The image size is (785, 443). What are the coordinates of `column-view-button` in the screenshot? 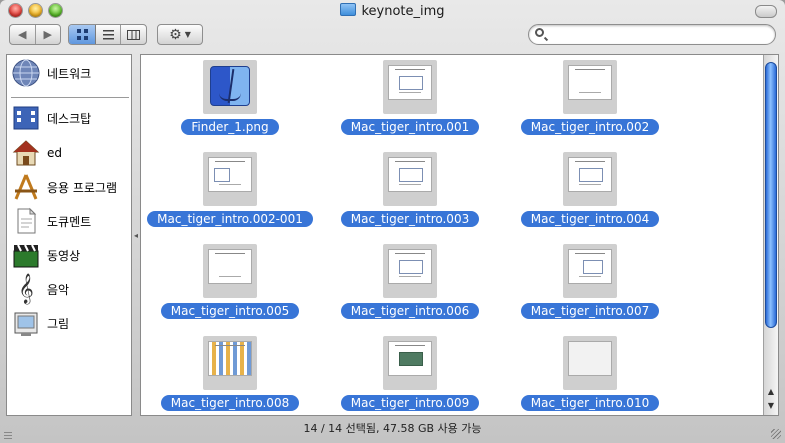 It's located at (133, 34).